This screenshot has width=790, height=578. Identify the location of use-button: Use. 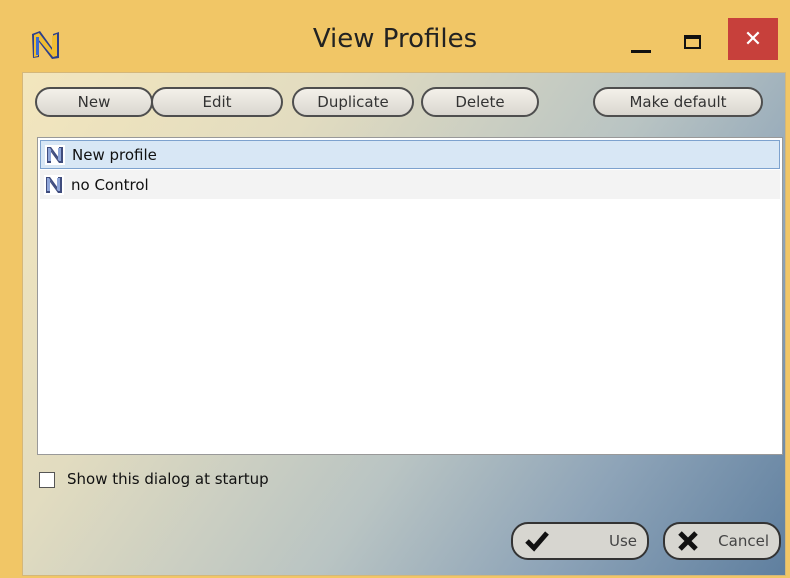
(580, 541).